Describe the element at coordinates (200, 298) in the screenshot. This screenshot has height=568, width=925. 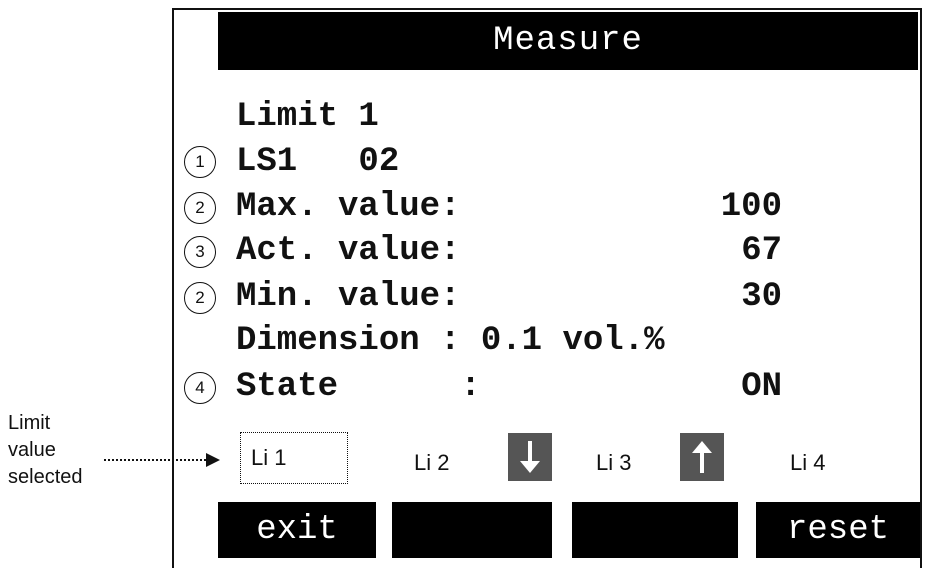
I see `marker-2-min: 2` at that location.